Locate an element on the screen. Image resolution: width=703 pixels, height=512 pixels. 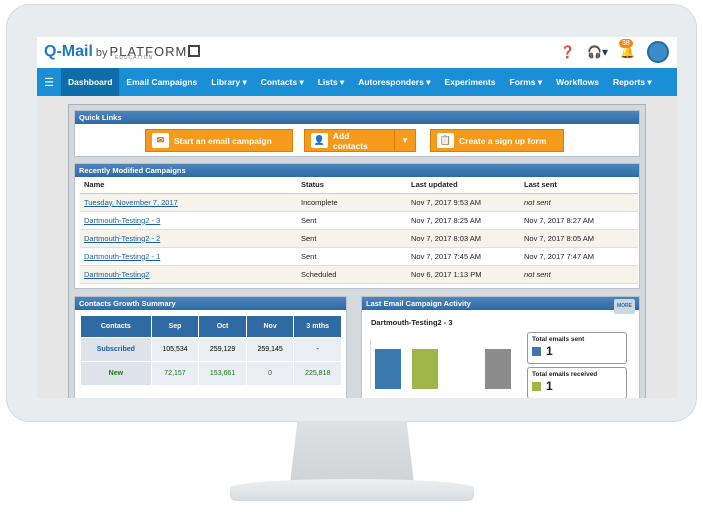
avatar is located at coordinates (658, 52).